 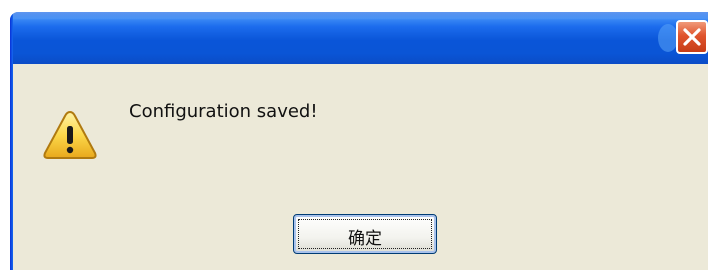 I want to click on warning-icon, so click(x=70, y=134).